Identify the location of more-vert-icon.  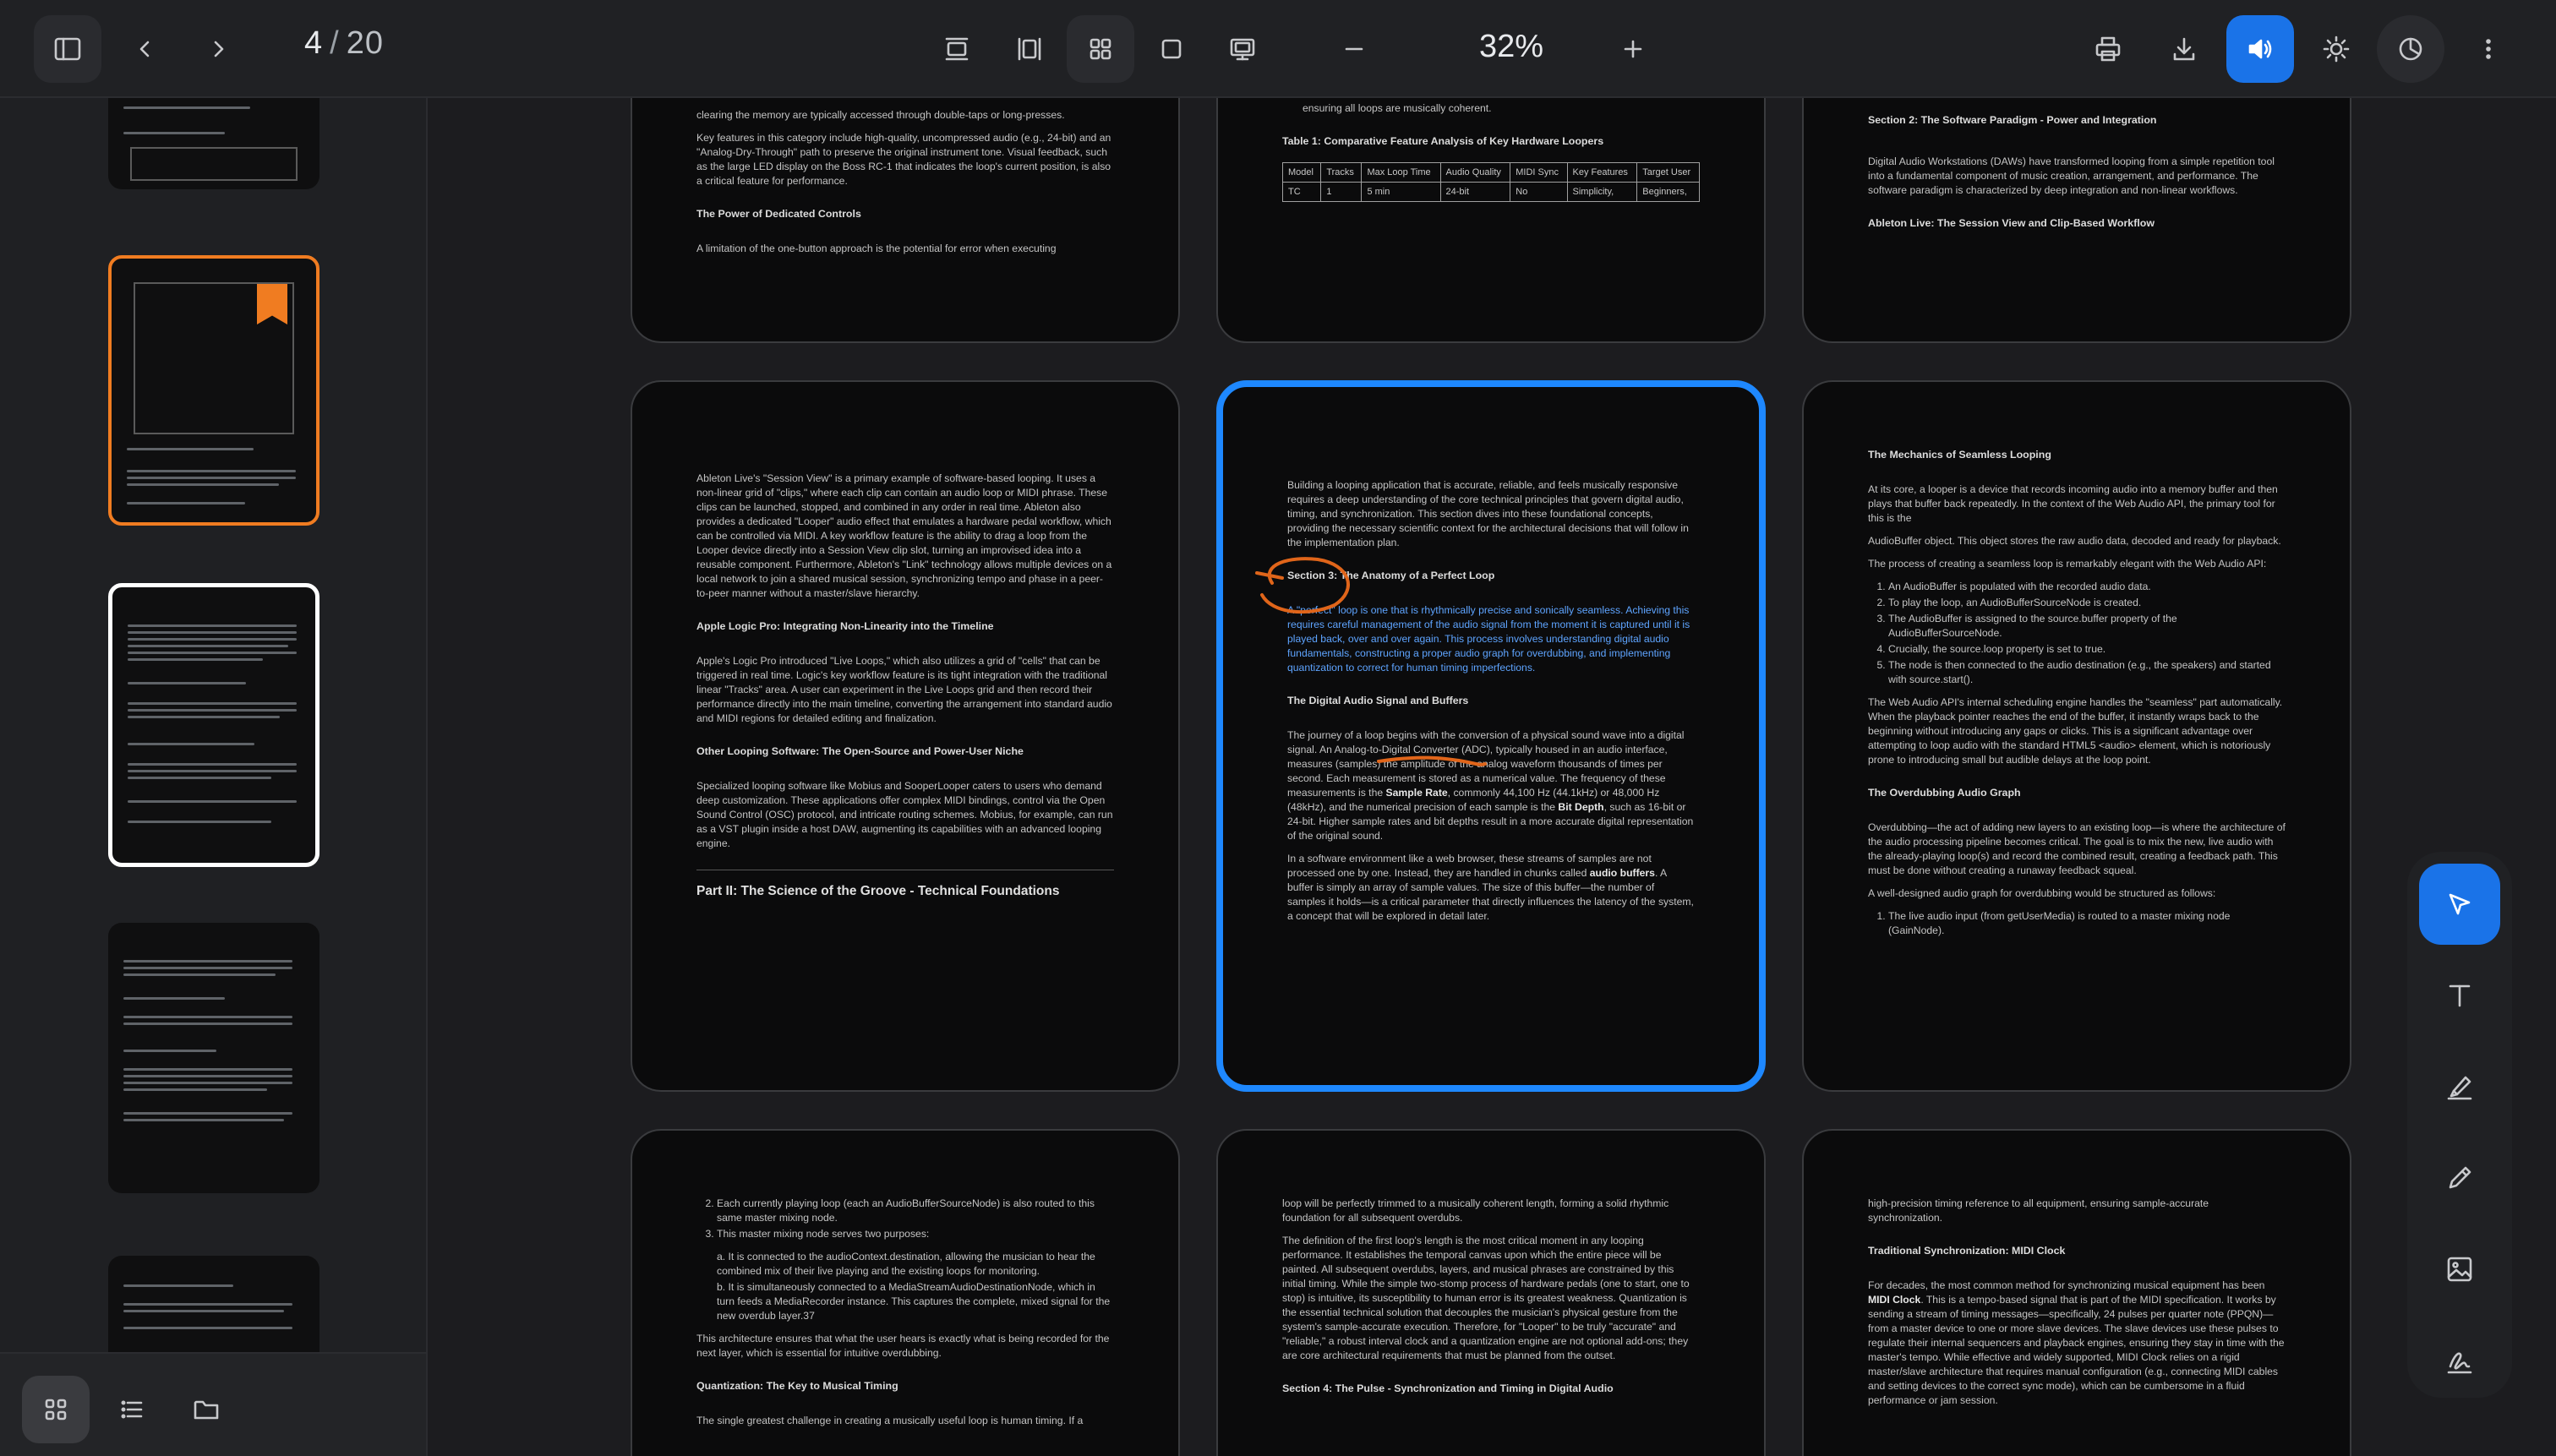
(2488, 49).